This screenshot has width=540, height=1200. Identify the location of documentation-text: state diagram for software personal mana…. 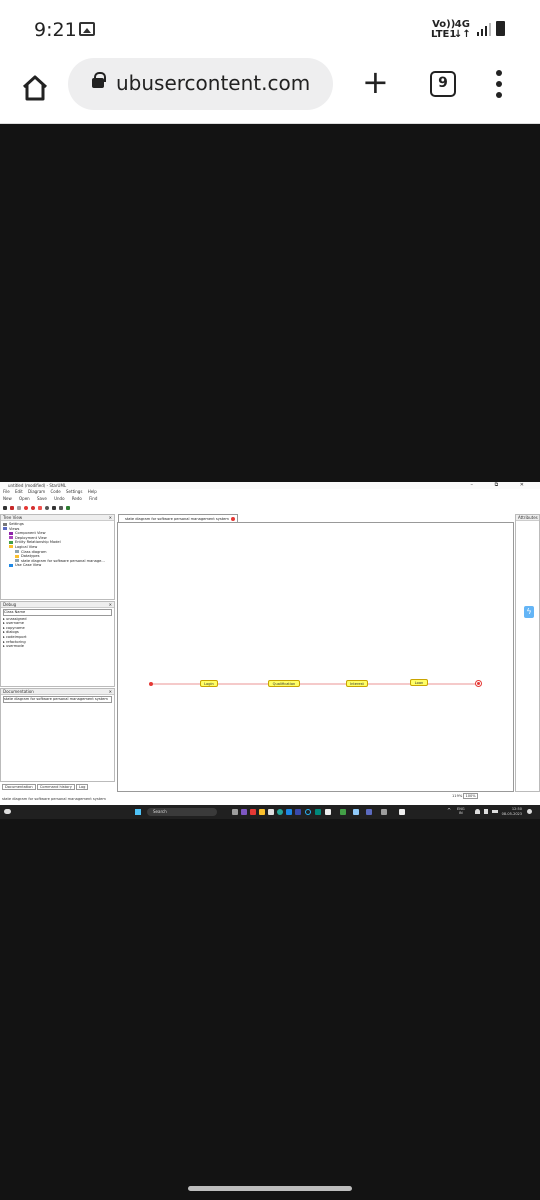
(57, 699).